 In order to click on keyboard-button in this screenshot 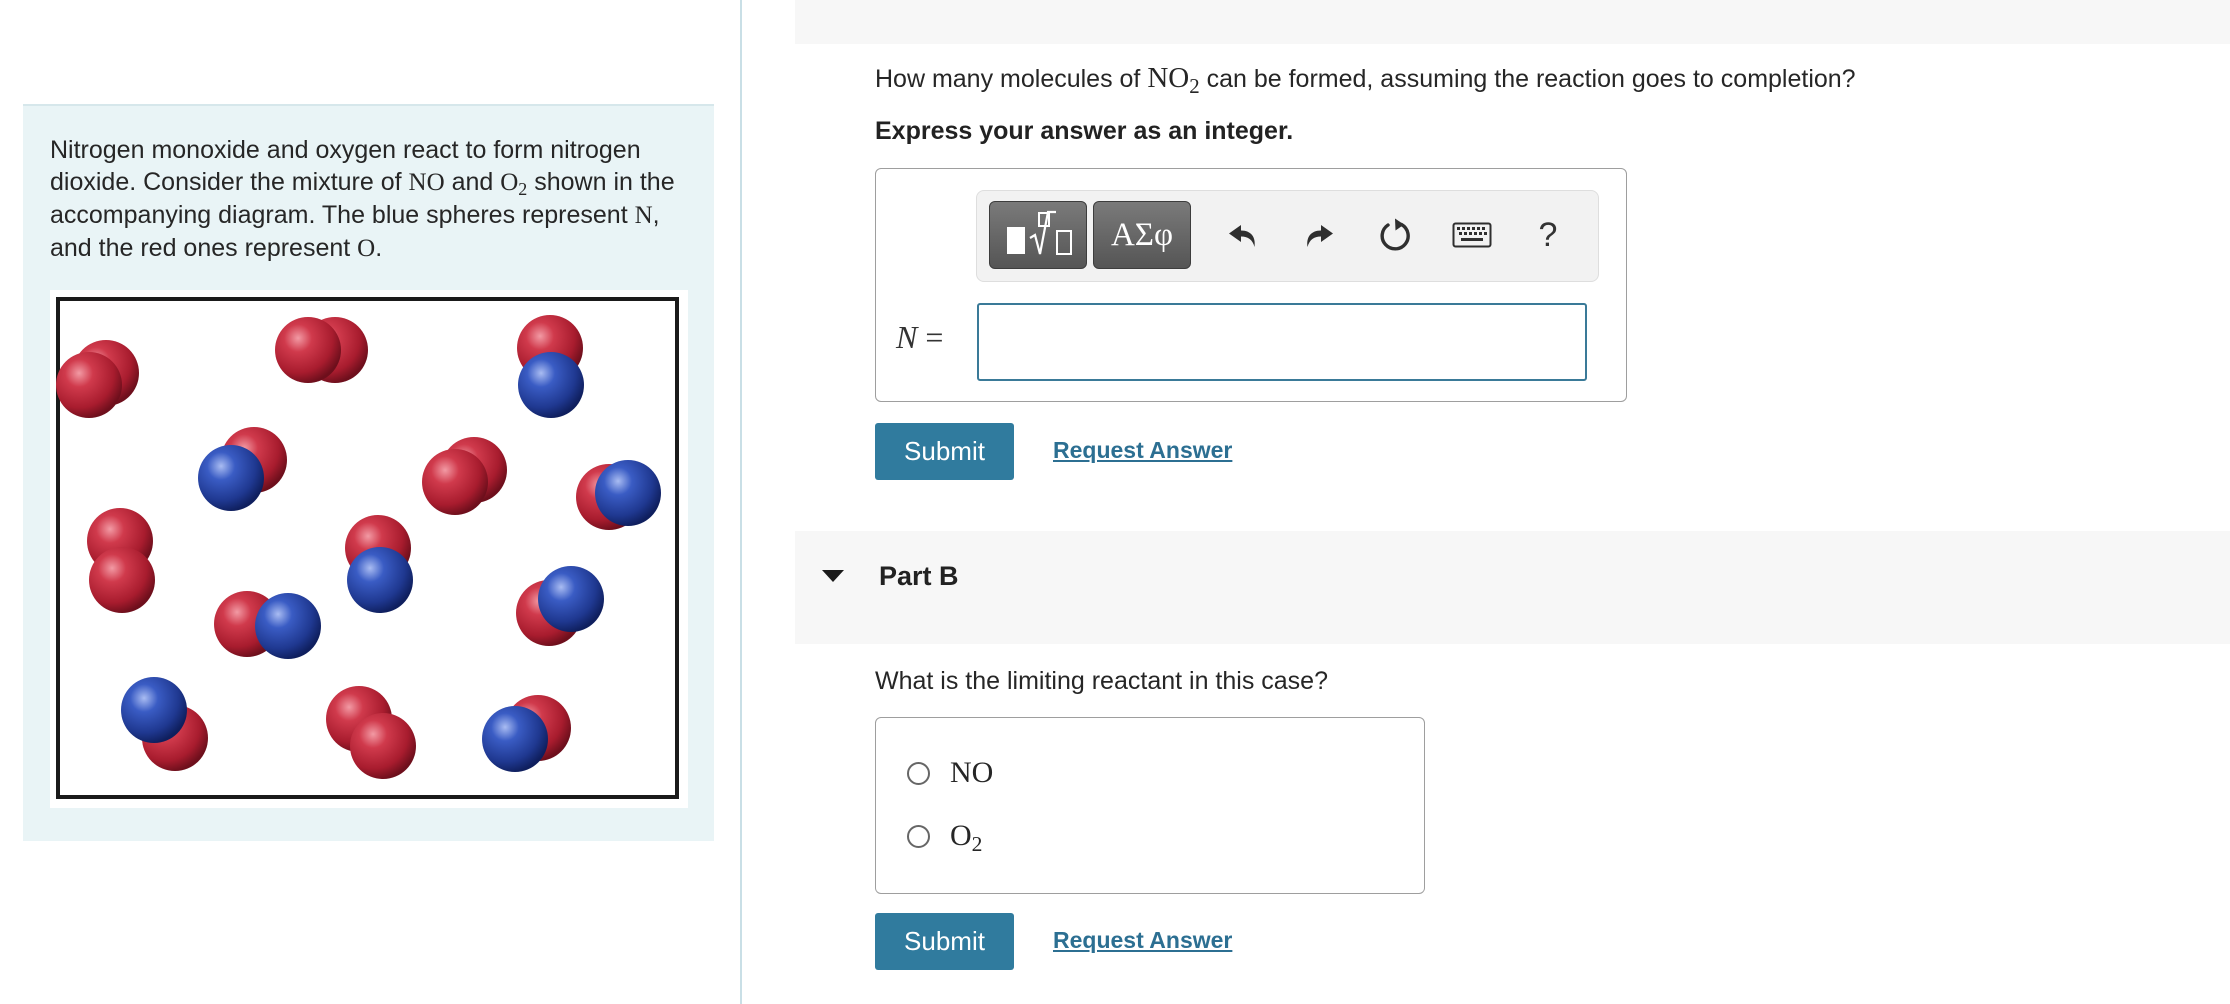, I will do `click(1472, 235)`.